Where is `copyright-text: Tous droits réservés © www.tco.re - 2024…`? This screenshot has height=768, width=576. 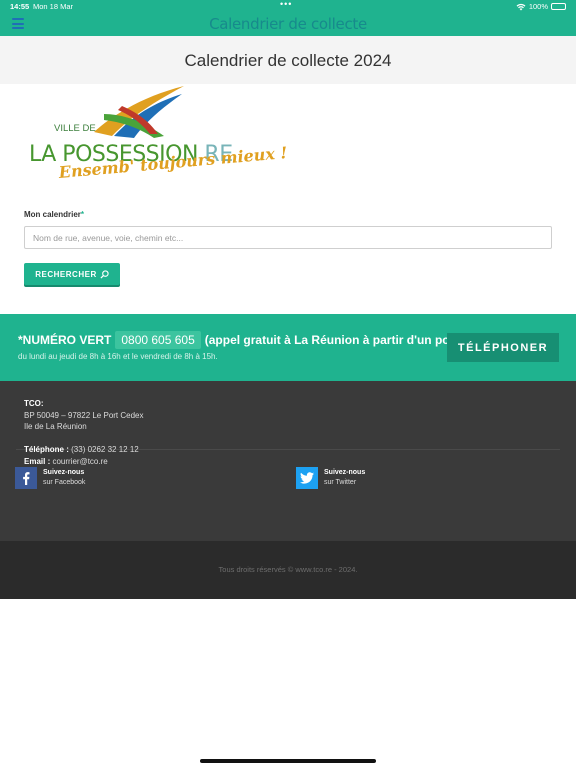 copyright-text: Tous droits réservés © www.tco.re - 2024… is located at coordinates (288, 569).